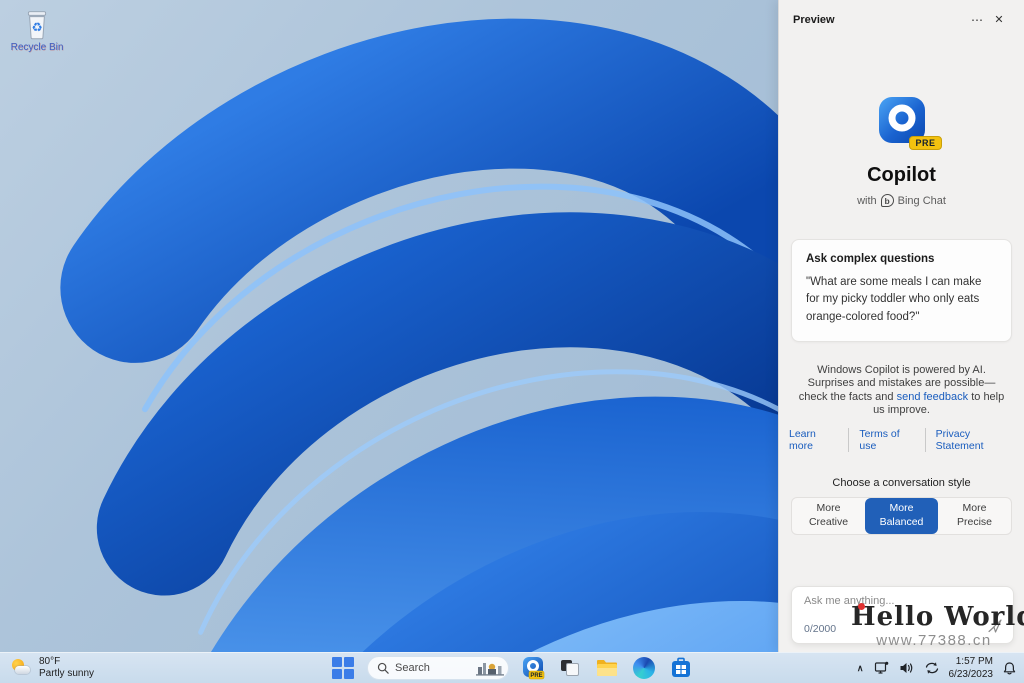 This screenshot has height=683, width=1024. What do you see at coordinates (1009, 668) in the screenshot?
I see `notification-bell-icon` at bounding box center [1009, 668].